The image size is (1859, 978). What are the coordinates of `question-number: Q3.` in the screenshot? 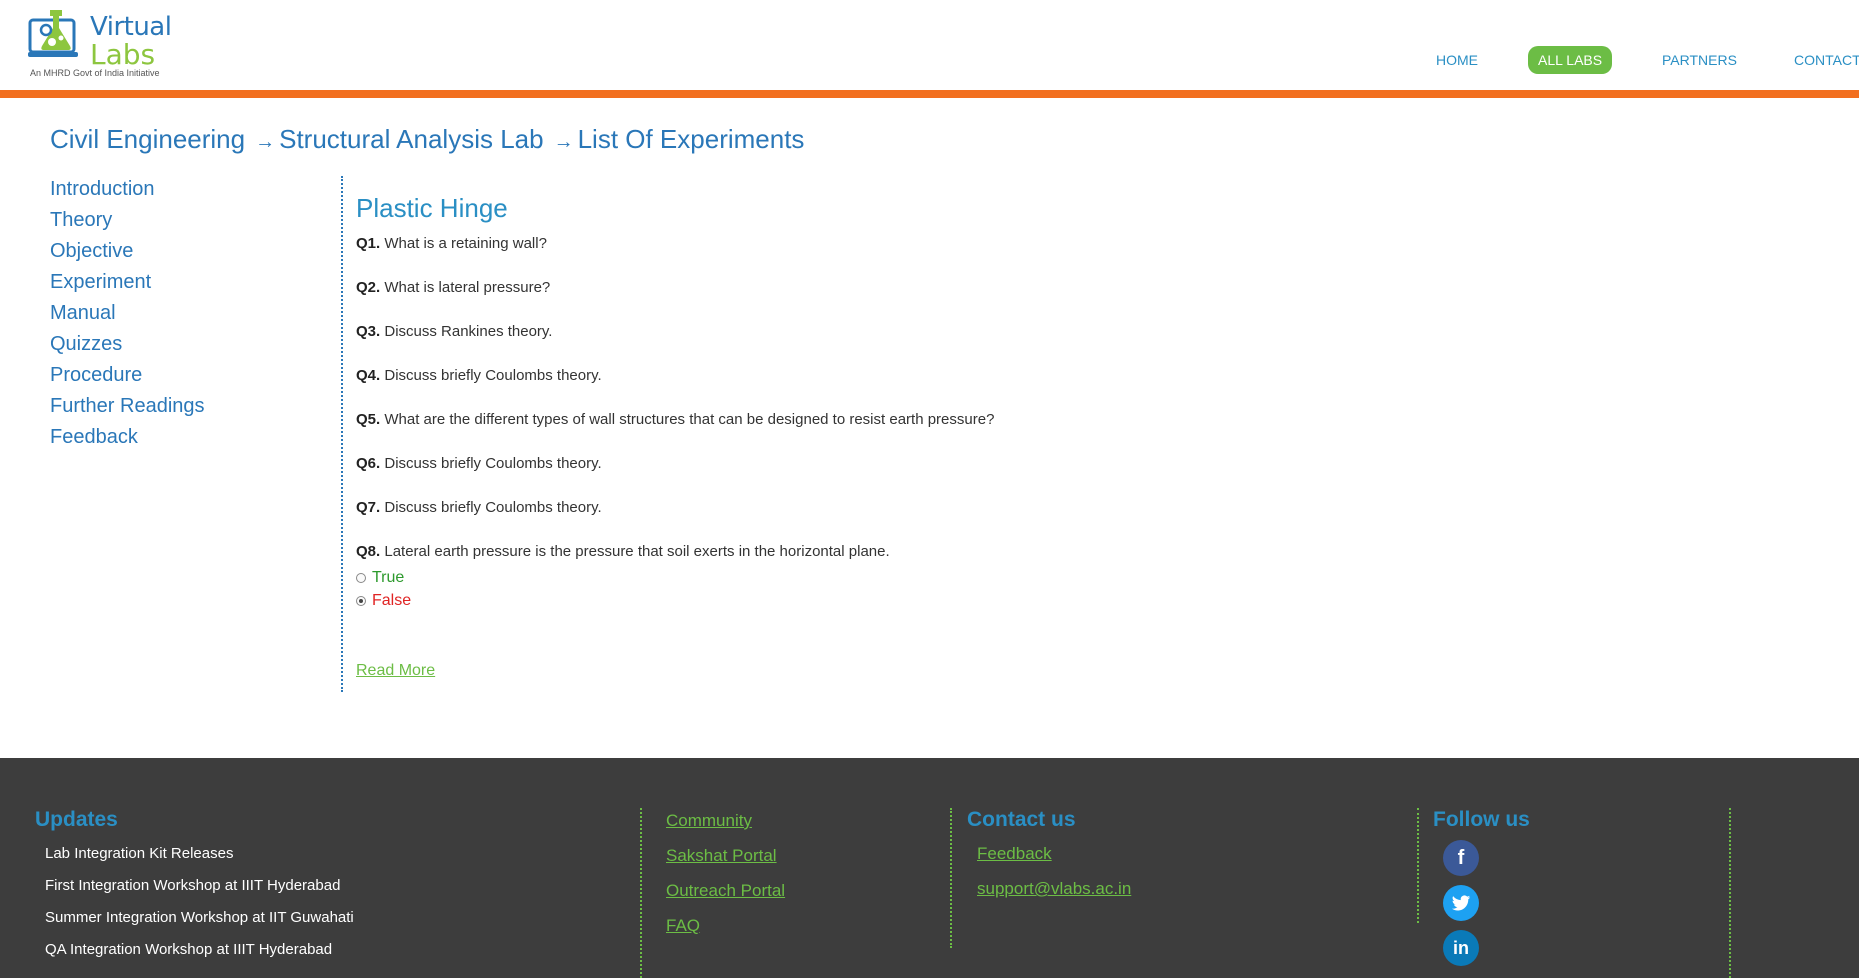 It's located at (368, 331).